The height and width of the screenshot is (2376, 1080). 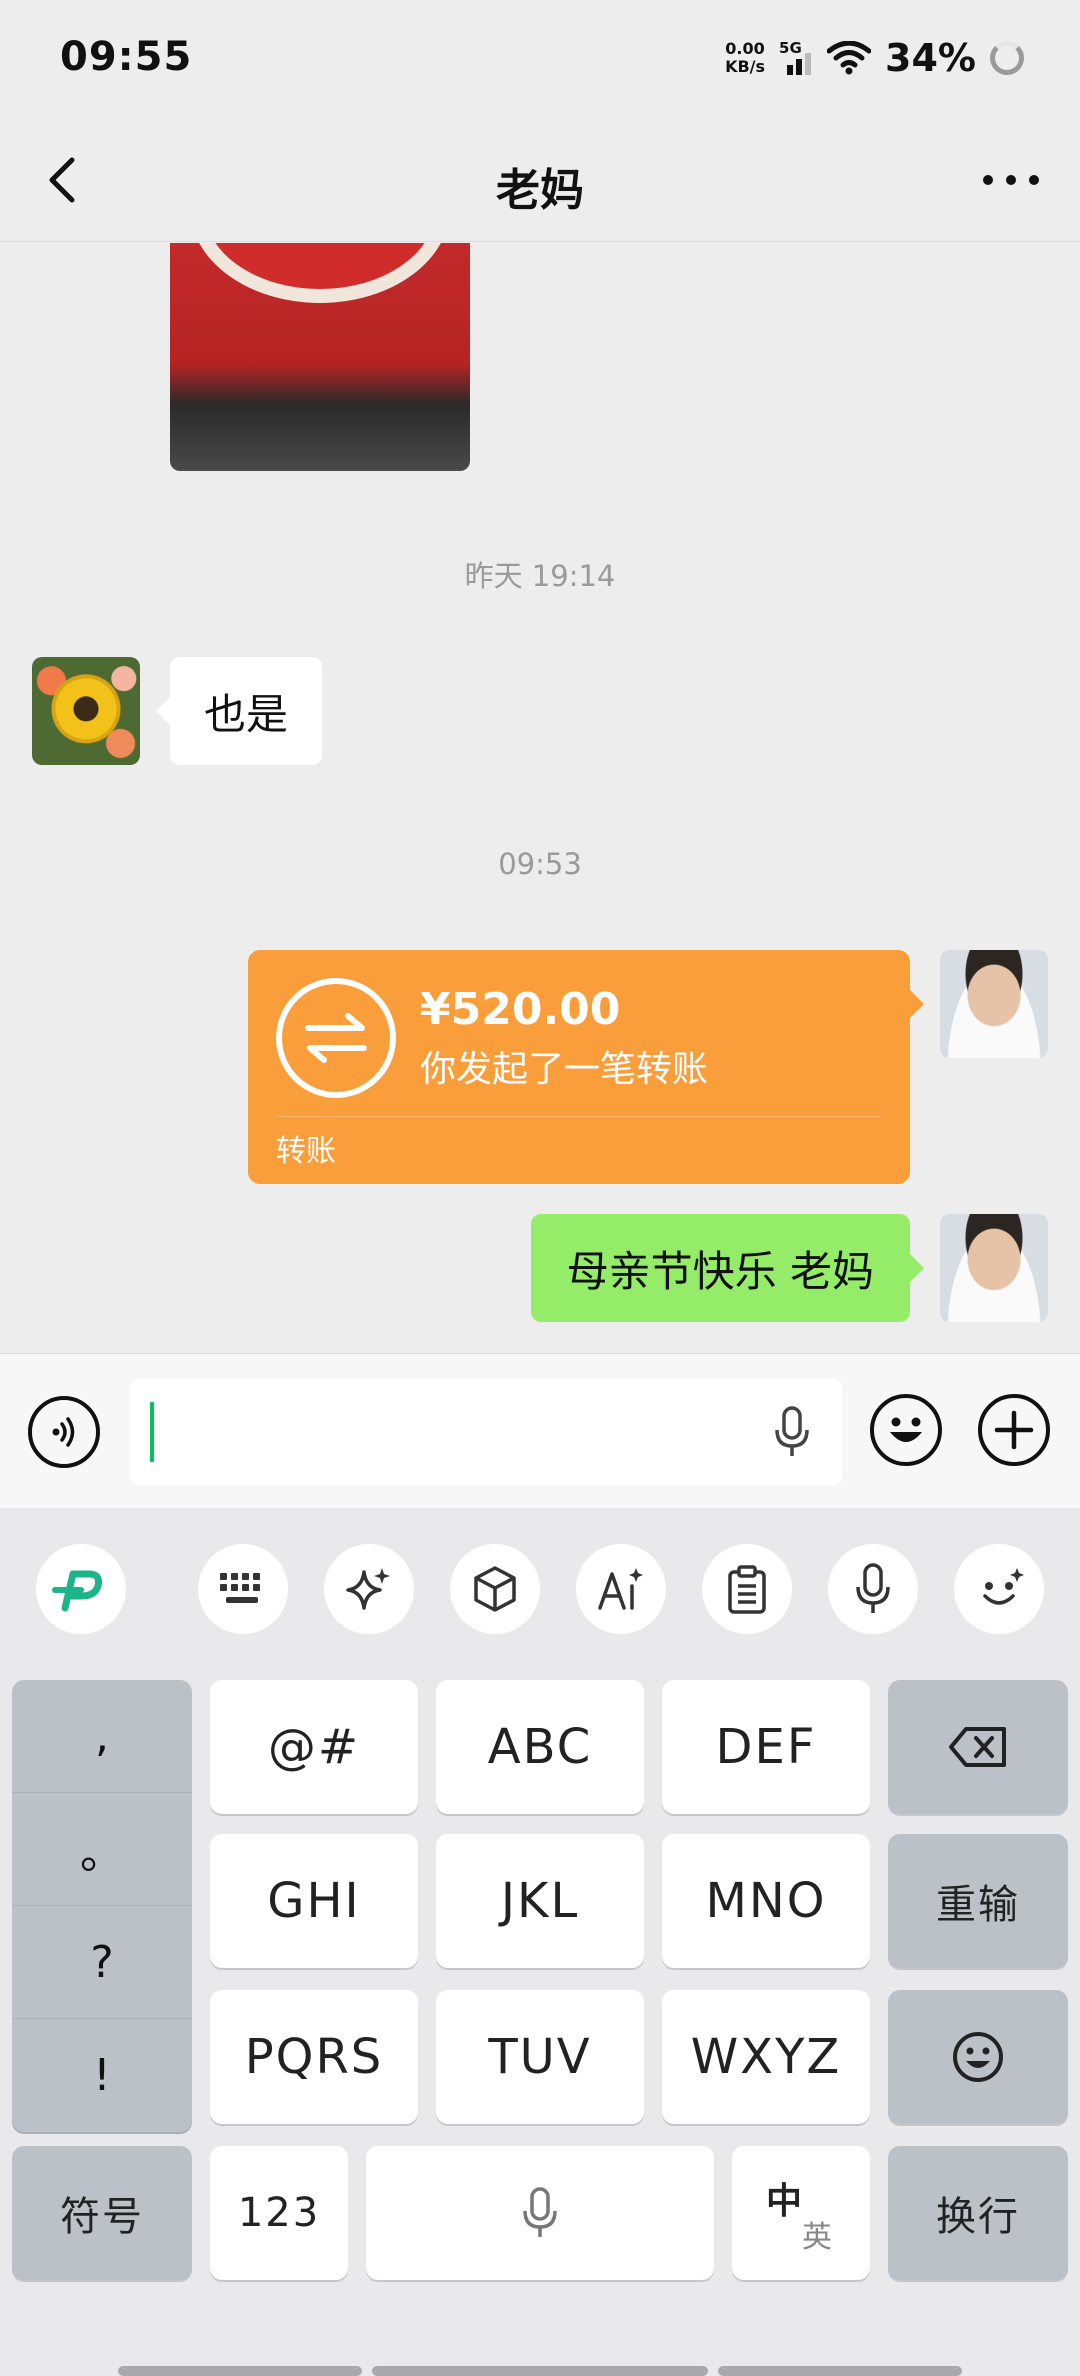 I want to click on key-wxyz: WXYZ, so click(x=766, y=2057).